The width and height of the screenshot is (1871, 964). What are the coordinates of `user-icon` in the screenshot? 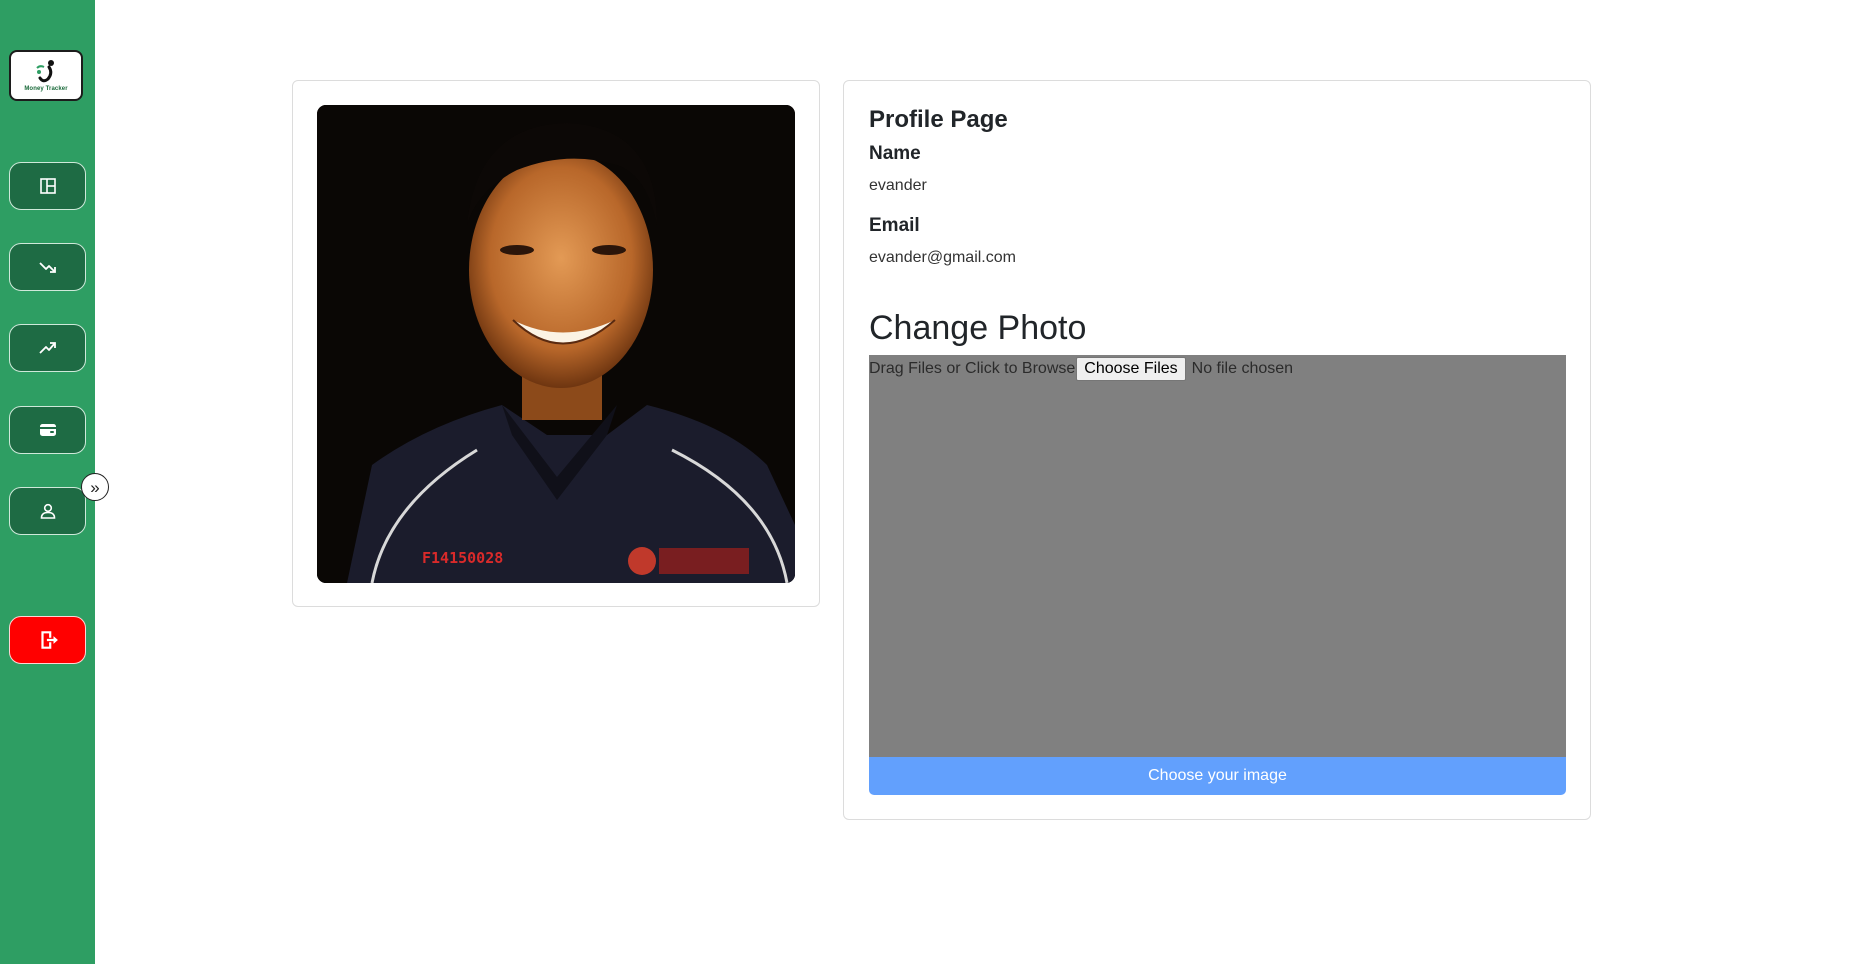 It's located at (47, 511).